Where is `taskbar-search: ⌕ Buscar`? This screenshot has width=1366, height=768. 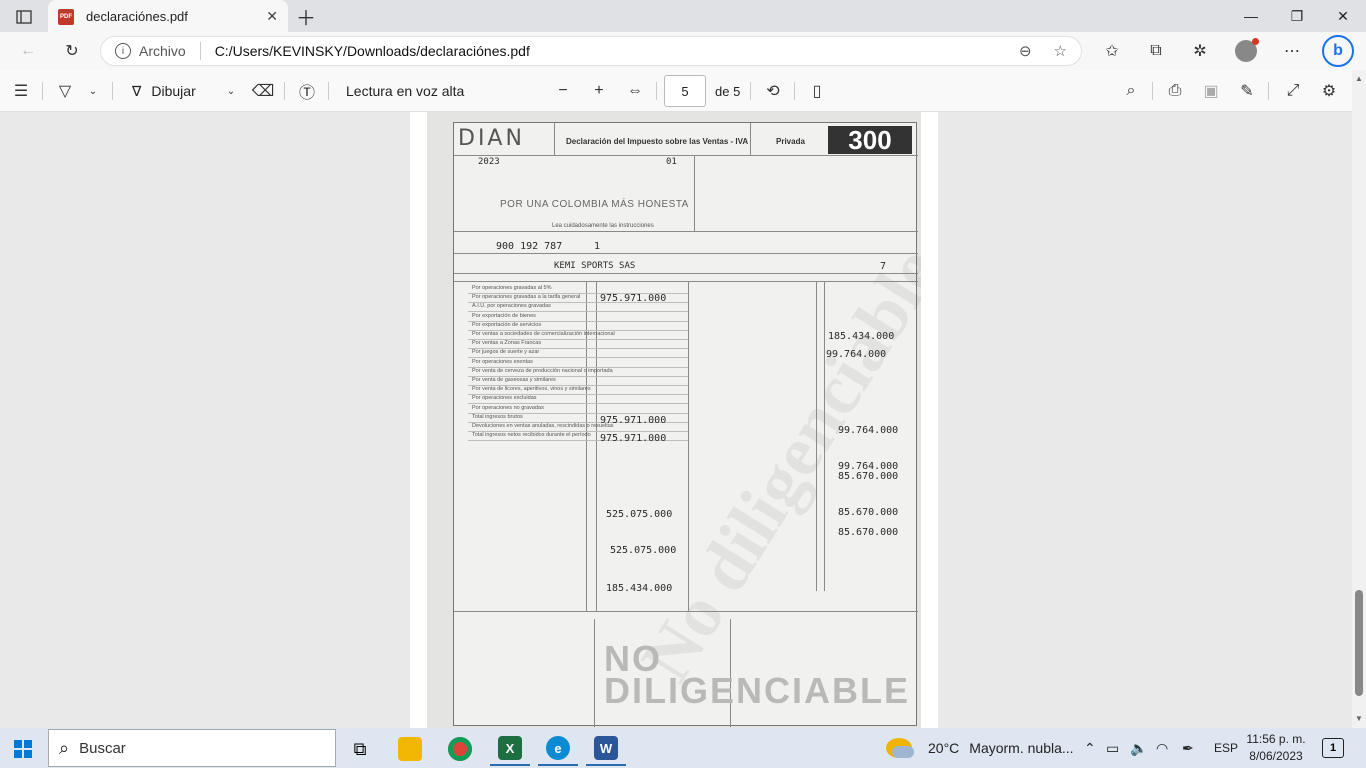
taskbar-search: ⌕ Buscar is located at coordinates (192, 748).